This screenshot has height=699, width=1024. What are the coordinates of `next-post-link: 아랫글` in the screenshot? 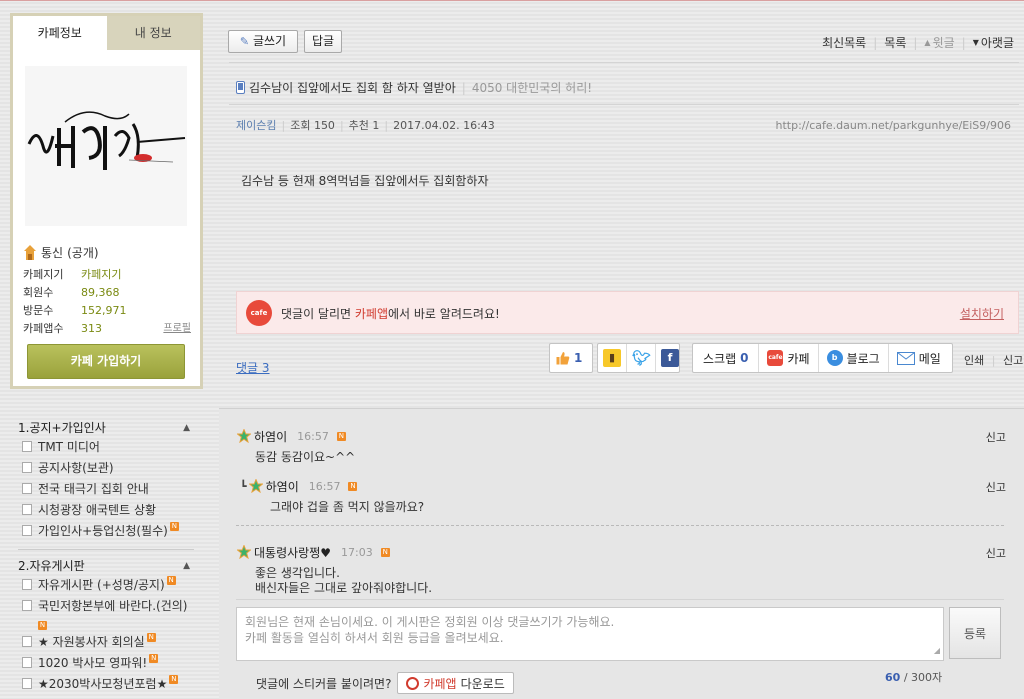 It's located at (997, 42).